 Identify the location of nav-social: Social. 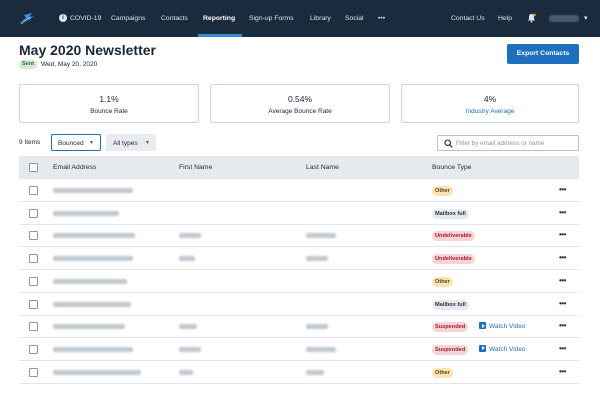
(354, 18).